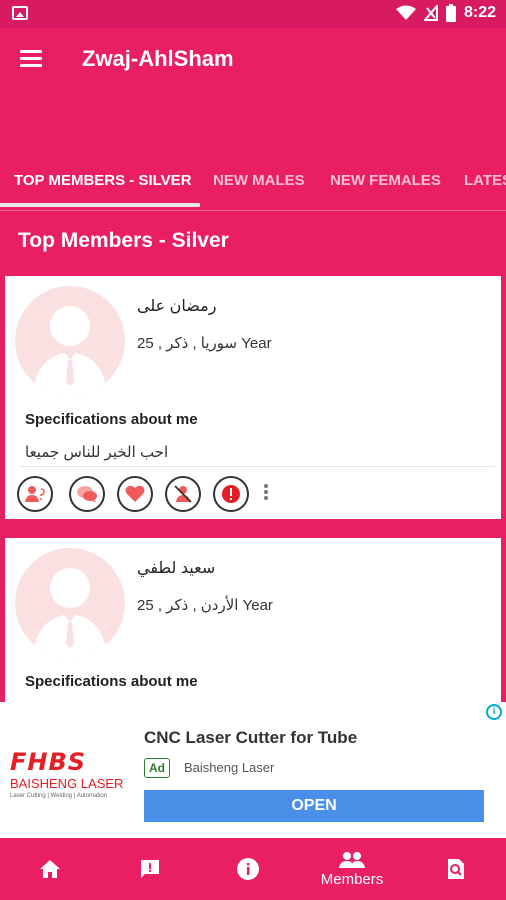  What do you see at coordinates (204, 343) in the screenshot?
I see `member-info: 25 , سوريا , ذكر Year` at bounding box center [204, 343].